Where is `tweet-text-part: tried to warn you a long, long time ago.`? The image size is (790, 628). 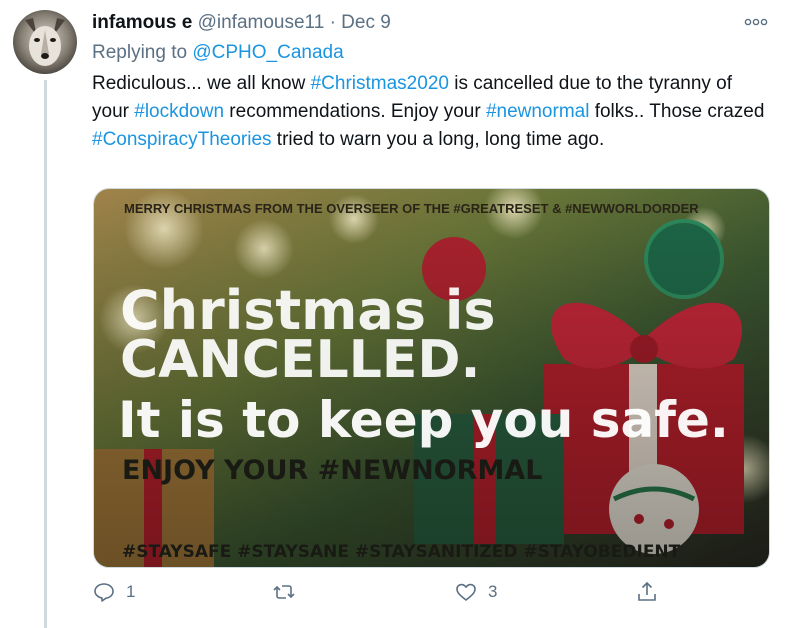
tweet-text-part: tried to warn you a long, long time ago. is located at coordinates (438, 139).